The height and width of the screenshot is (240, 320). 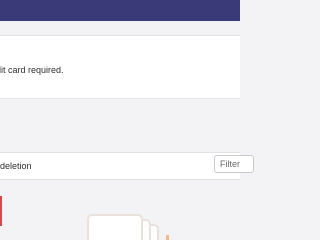 I want to click on list-toolbar, so click(x=120, y=166).